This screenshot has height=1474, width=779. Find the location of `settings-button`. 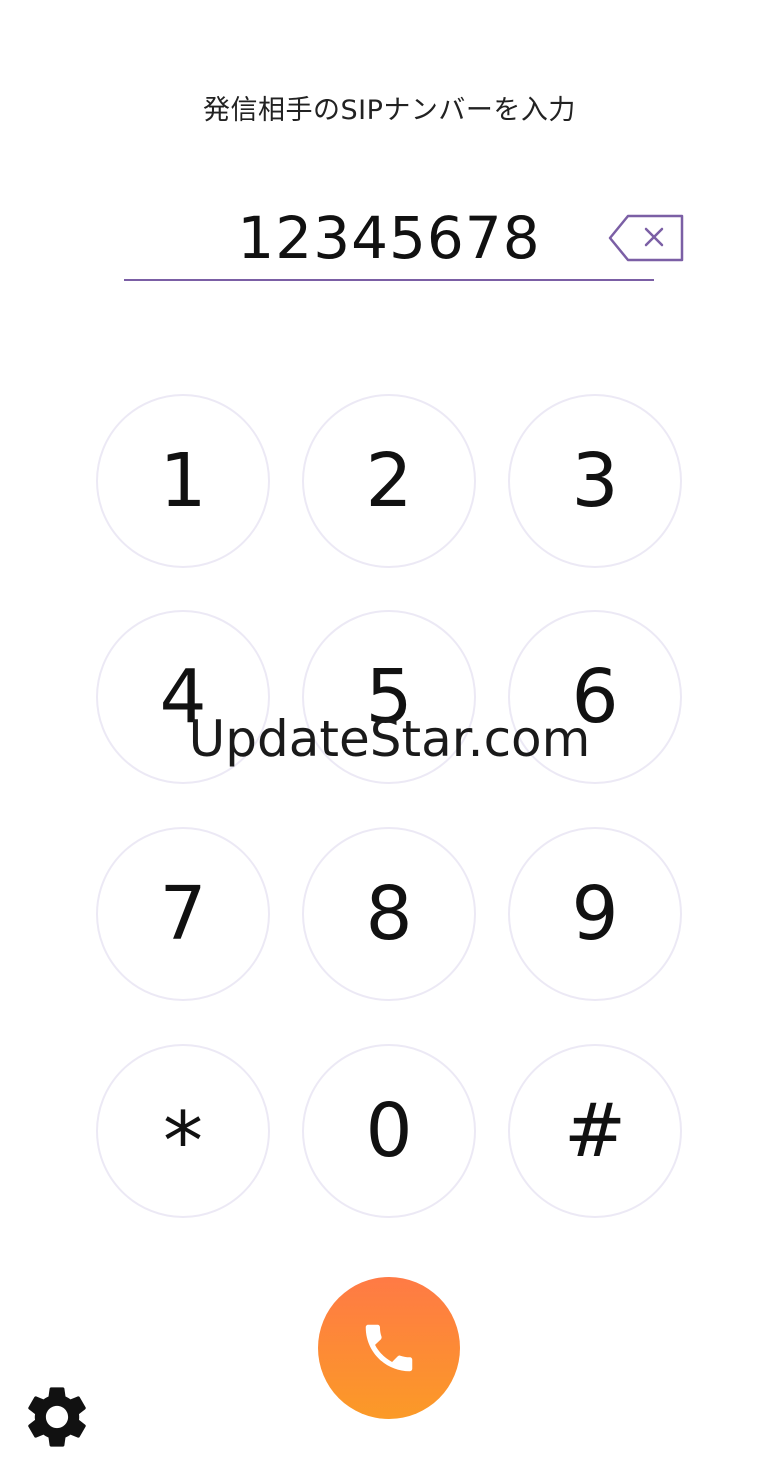

settings-button is located at coordinates (57, 1417).